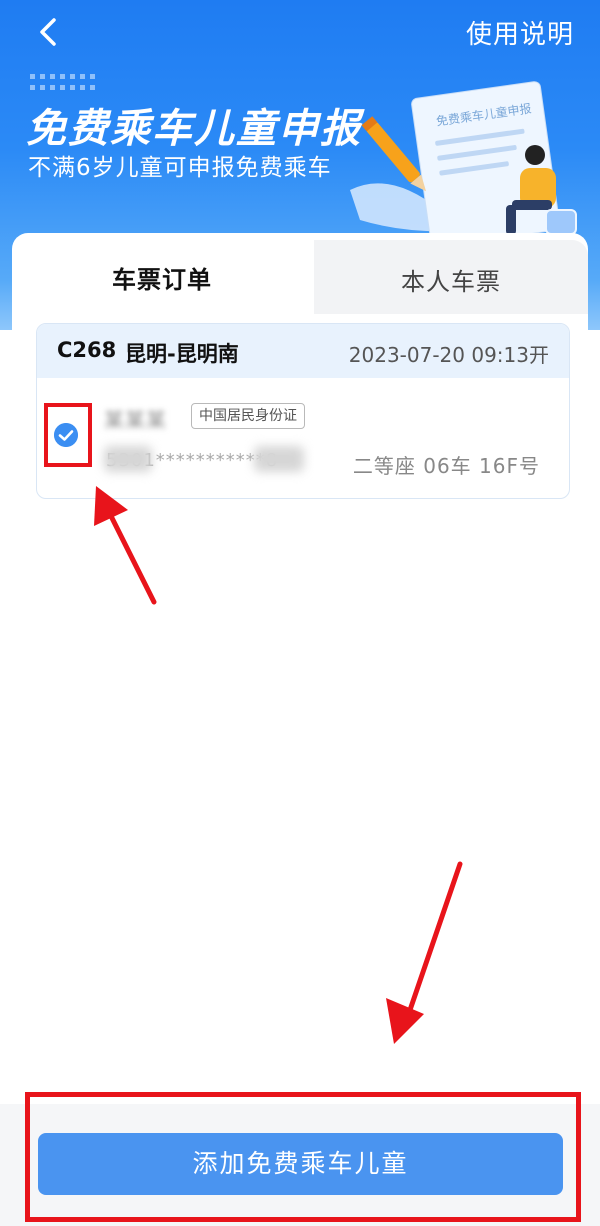  I want to click on page-subtitle: 不满6岁儿童可申报免费乘车, so click(180, 168).